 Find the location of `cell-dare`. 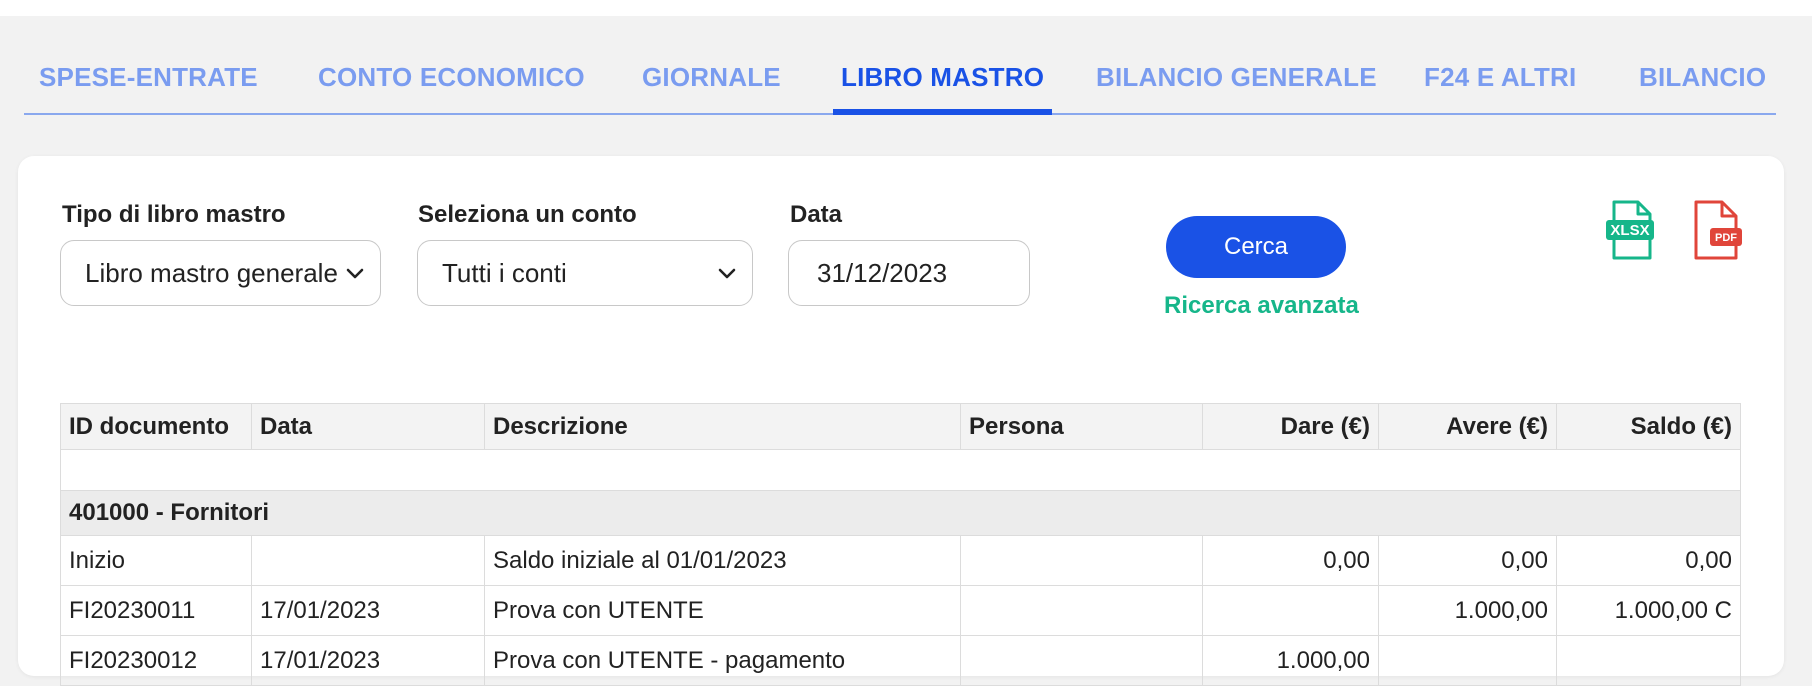

cell-dare is located at coordinates (1290, 610).